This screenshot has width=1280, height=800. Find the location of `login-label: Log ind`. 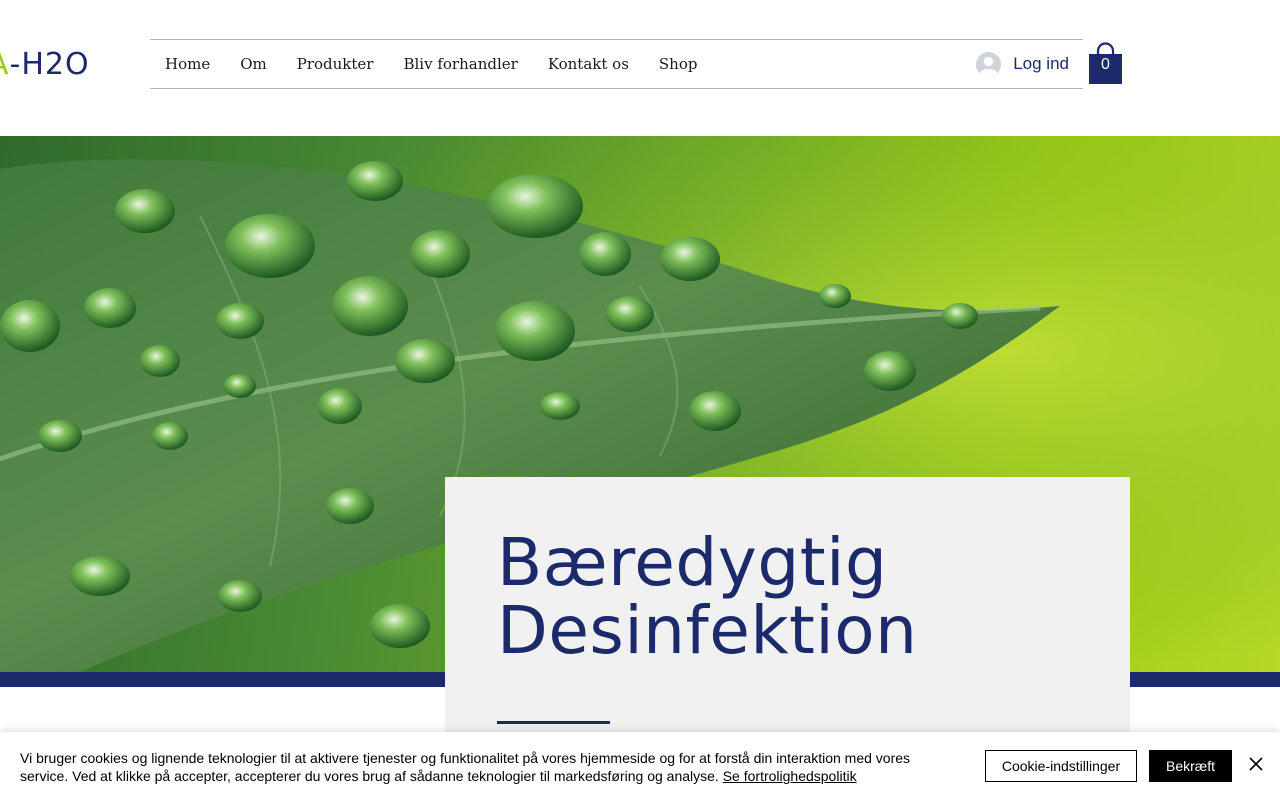

login-label: Log ind is located at coordinates (1041, 63).